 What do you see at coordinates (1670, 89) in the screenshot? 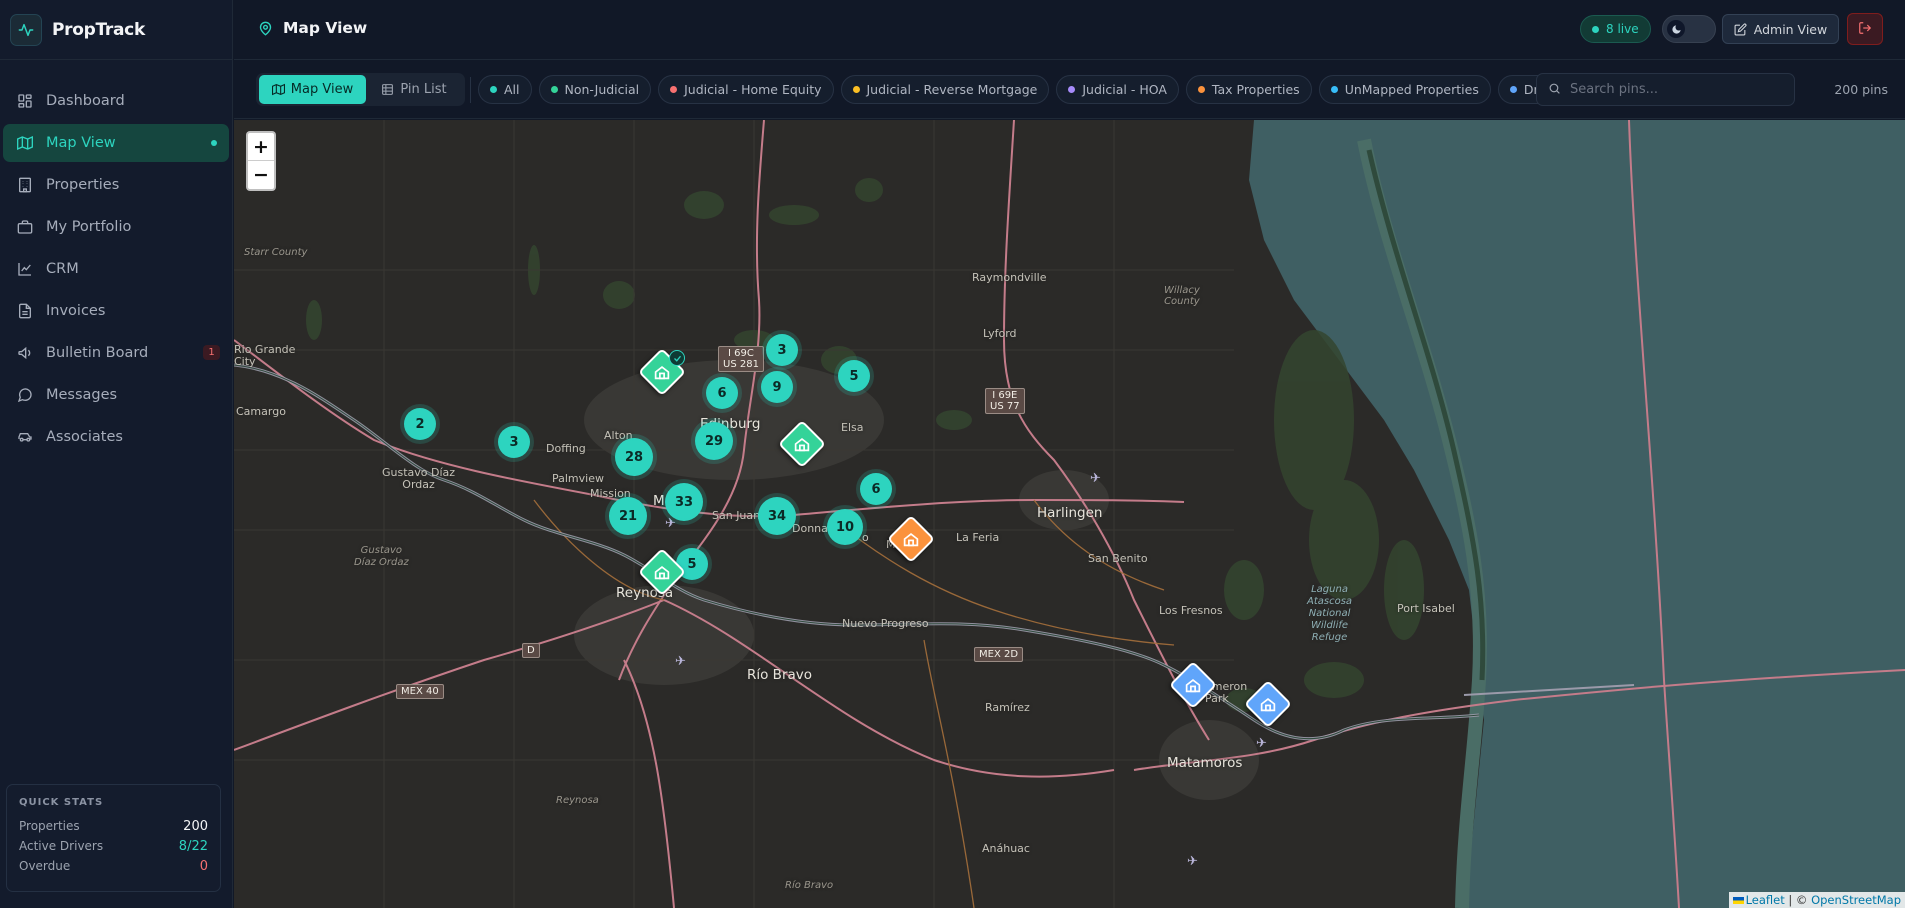
I see `search-input` at bounding box center [1670, 89].